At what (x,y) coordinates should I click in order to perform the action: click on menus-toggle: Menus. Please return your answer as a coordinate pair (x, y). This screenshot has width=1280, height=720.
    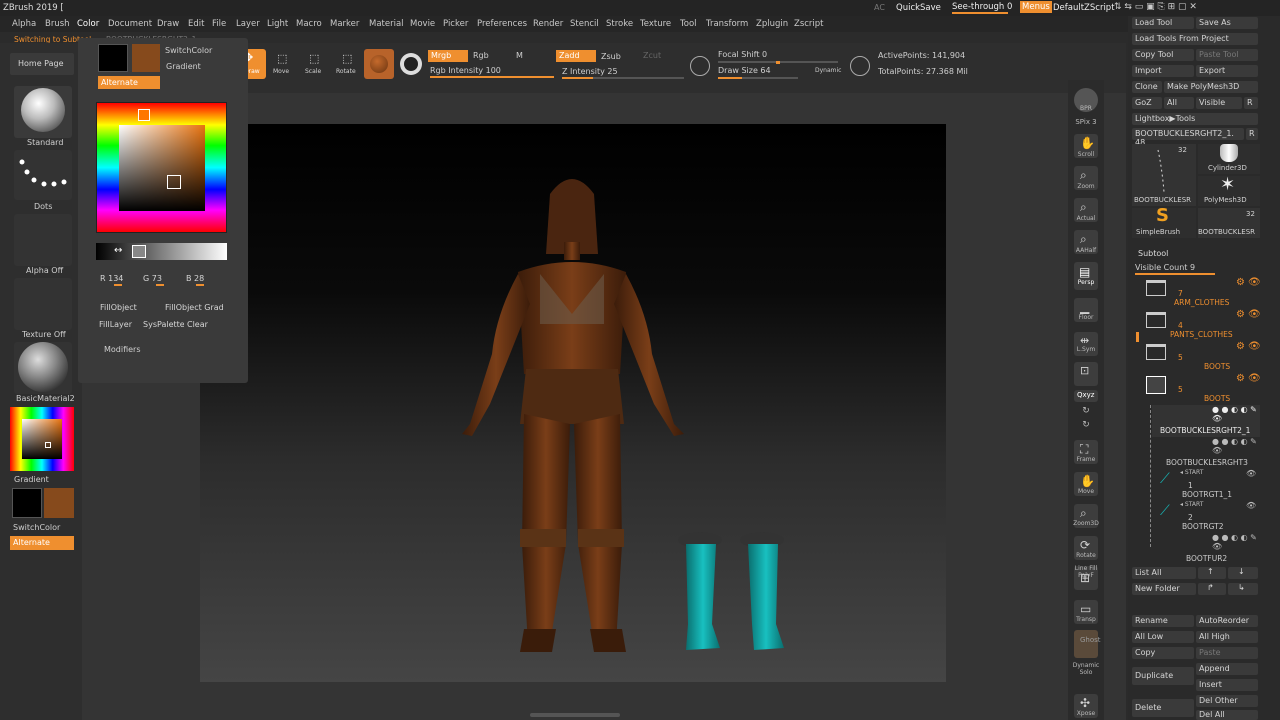
    Looking at the image, I should click on (1036, 7).